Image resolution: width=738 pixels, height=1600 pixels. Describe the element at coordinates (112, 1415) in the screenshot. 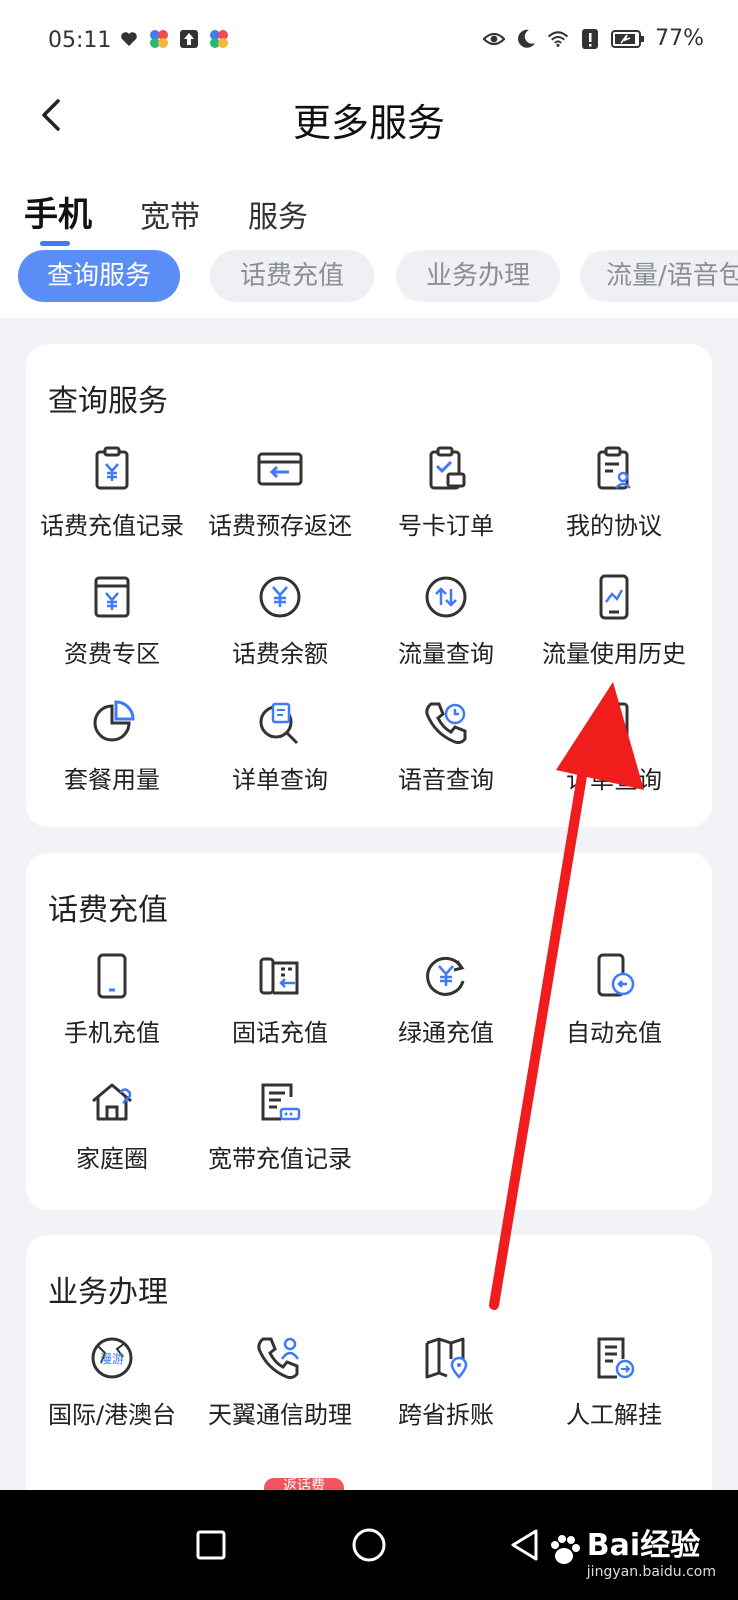

I see `item-label: 国际/港澳台` at that location.